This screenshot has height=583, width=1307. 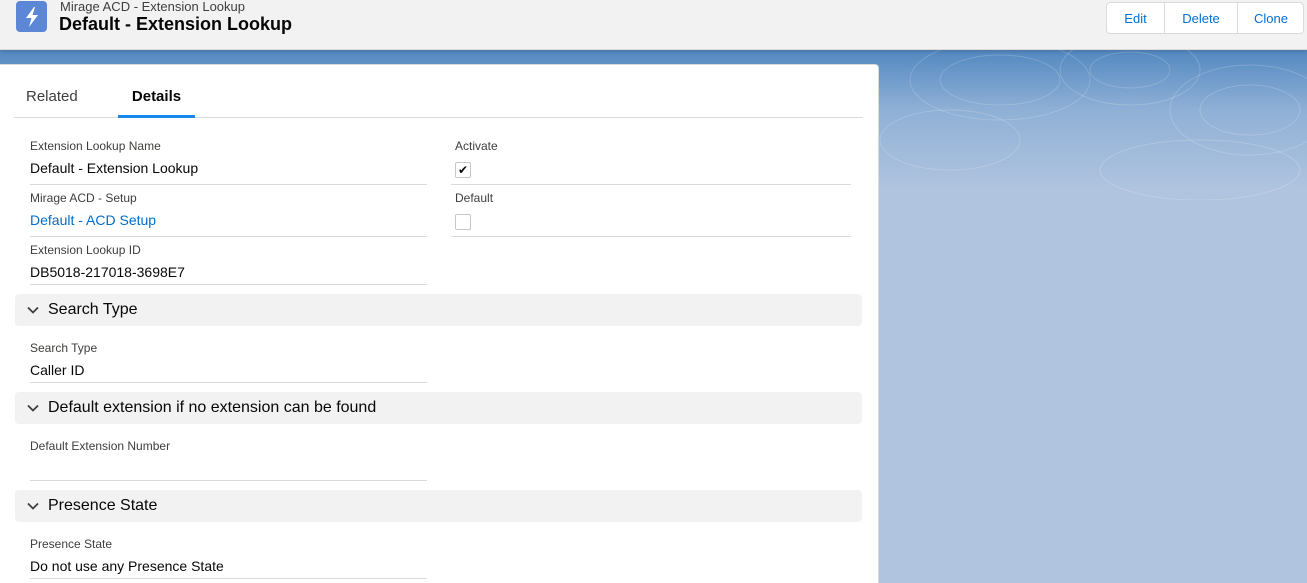 I want to click on object-label: Mirage ACD - Extension Lookup, so click(x=152, y=7).